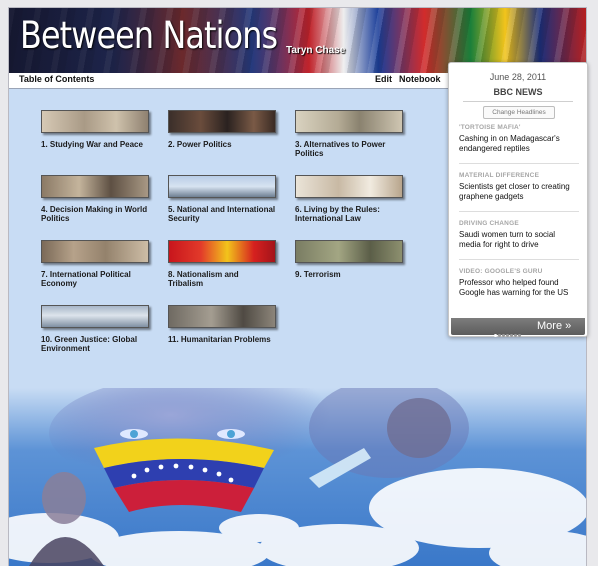 This screenshot has width=598, height=566. What do you see at coordinates (222, 264) in the screenshot?
I see `chapter-8: 8. Nationalism and Tribalism` at bounding box center [222, 264].